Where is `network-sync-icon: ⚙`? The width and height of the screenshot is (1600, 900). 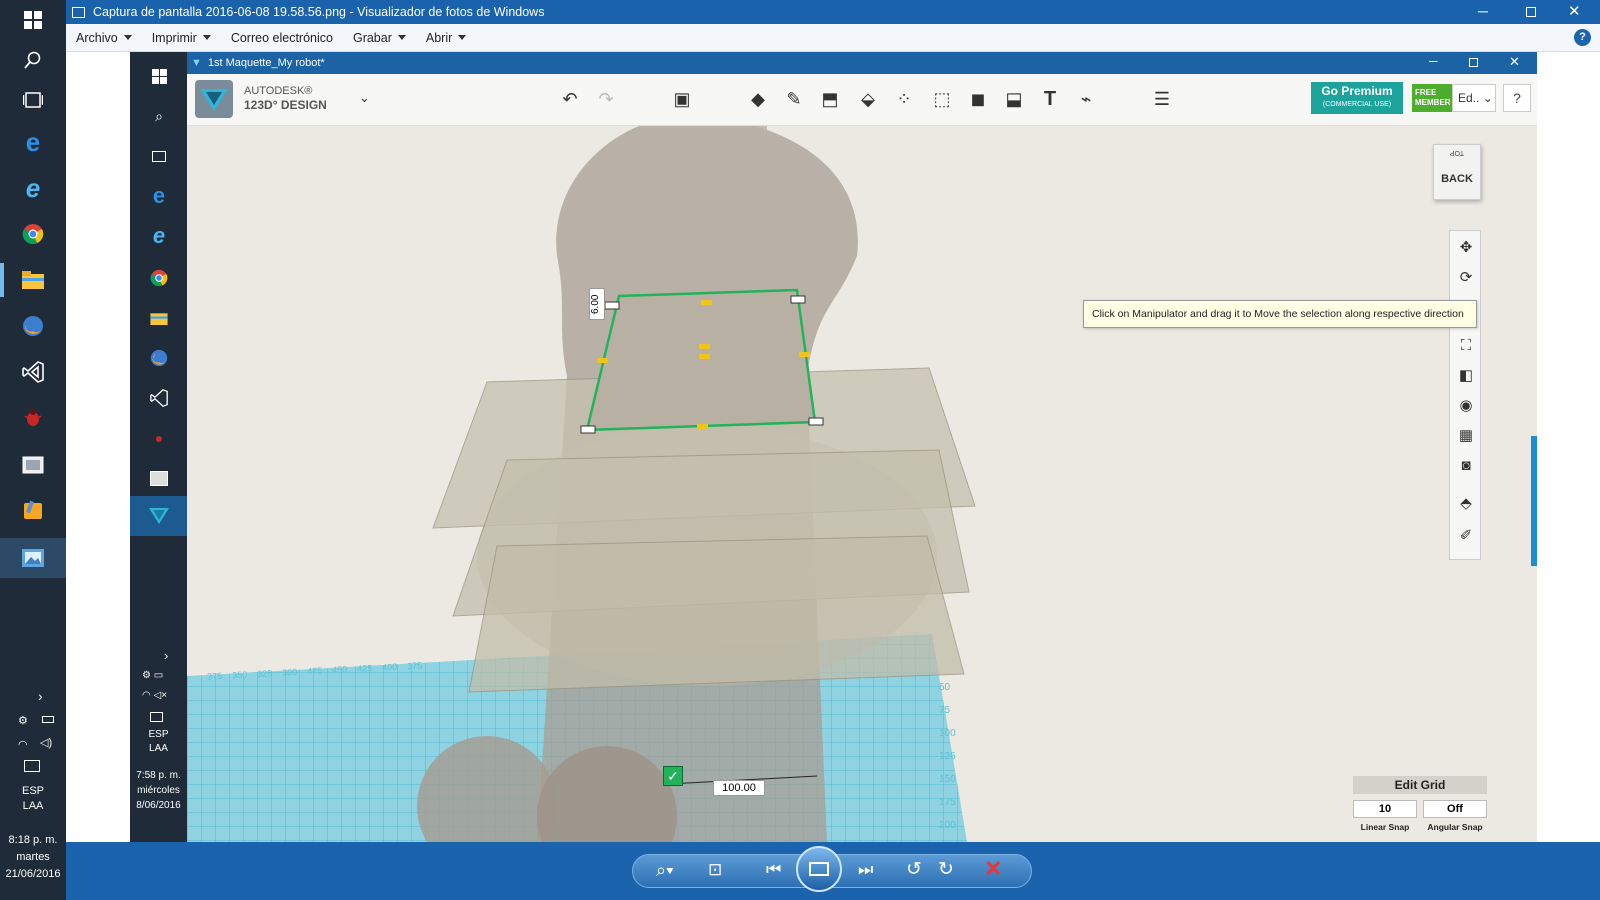
network-sync-icon: ⚙ is located at coordinates (23, 720).